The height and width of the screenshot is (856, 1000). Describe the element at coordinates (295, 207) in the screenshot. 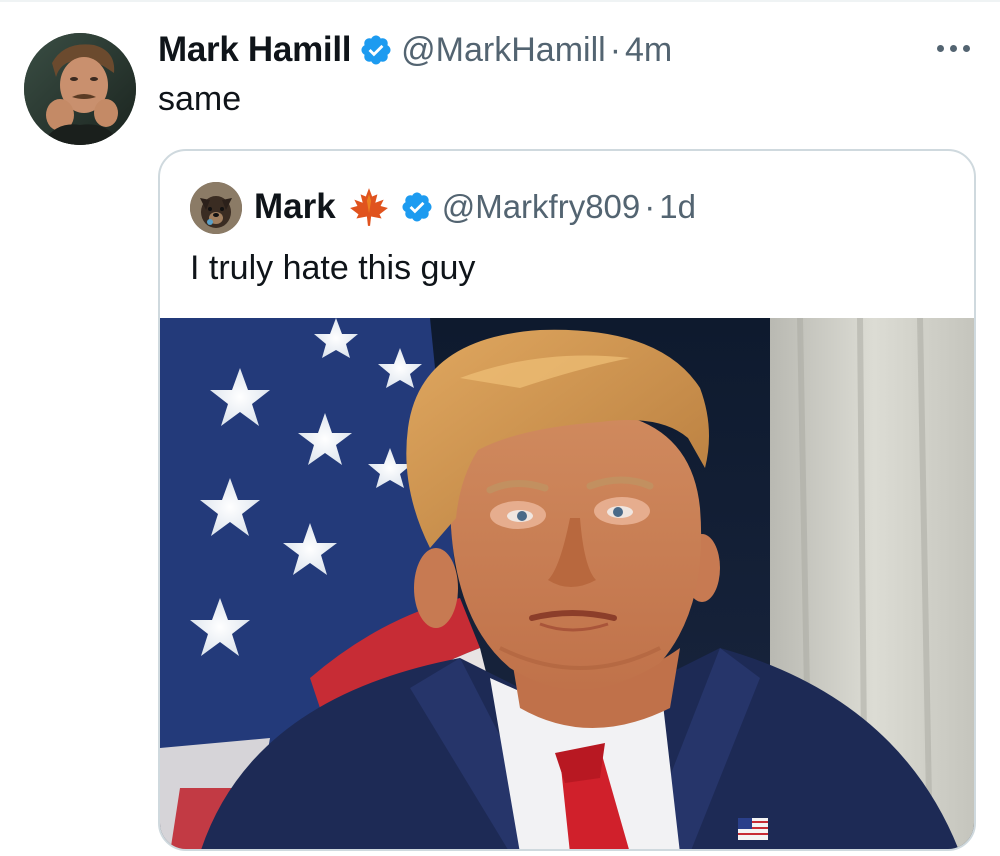

I see `quoted-author-display-name: Mark` at that location.